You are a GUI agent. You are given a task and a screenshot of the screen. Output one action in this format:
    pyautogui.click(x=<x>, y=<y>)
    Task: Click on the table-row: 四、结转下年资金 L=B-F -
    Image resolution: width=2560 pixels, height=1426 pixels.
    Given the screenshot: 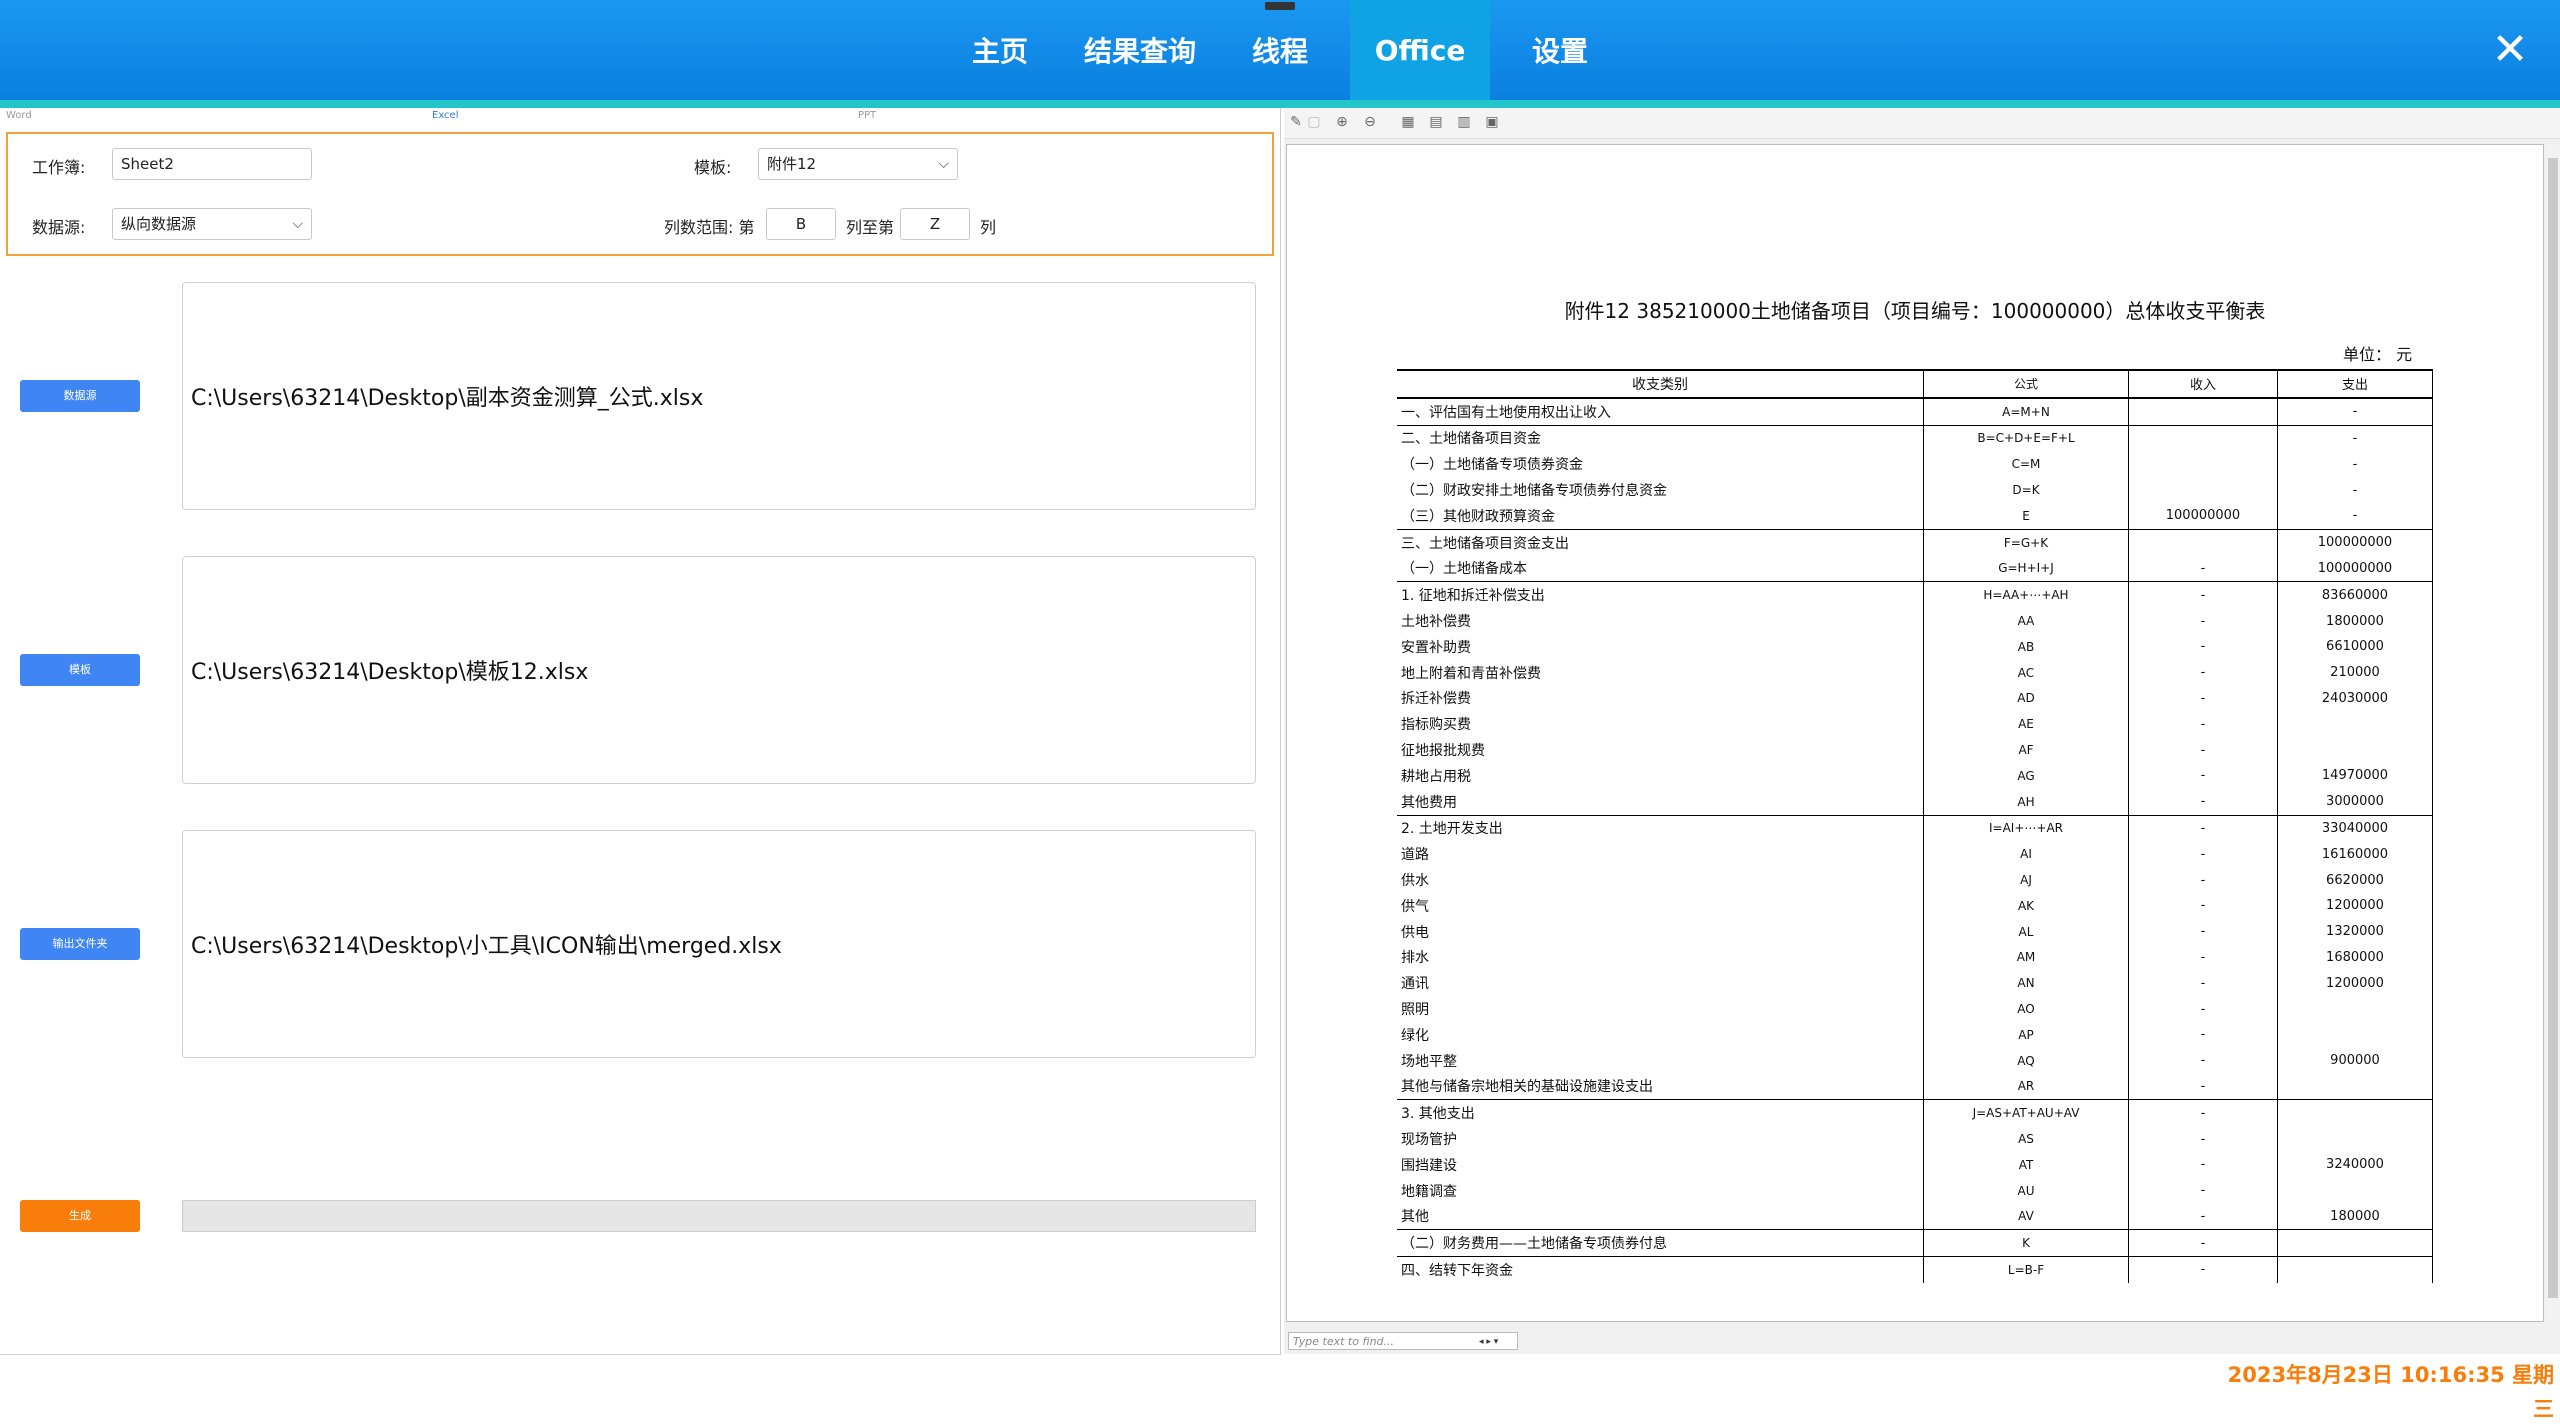 What is the action you would take?
    pyautogui.click(x=1915, y=1269)
    